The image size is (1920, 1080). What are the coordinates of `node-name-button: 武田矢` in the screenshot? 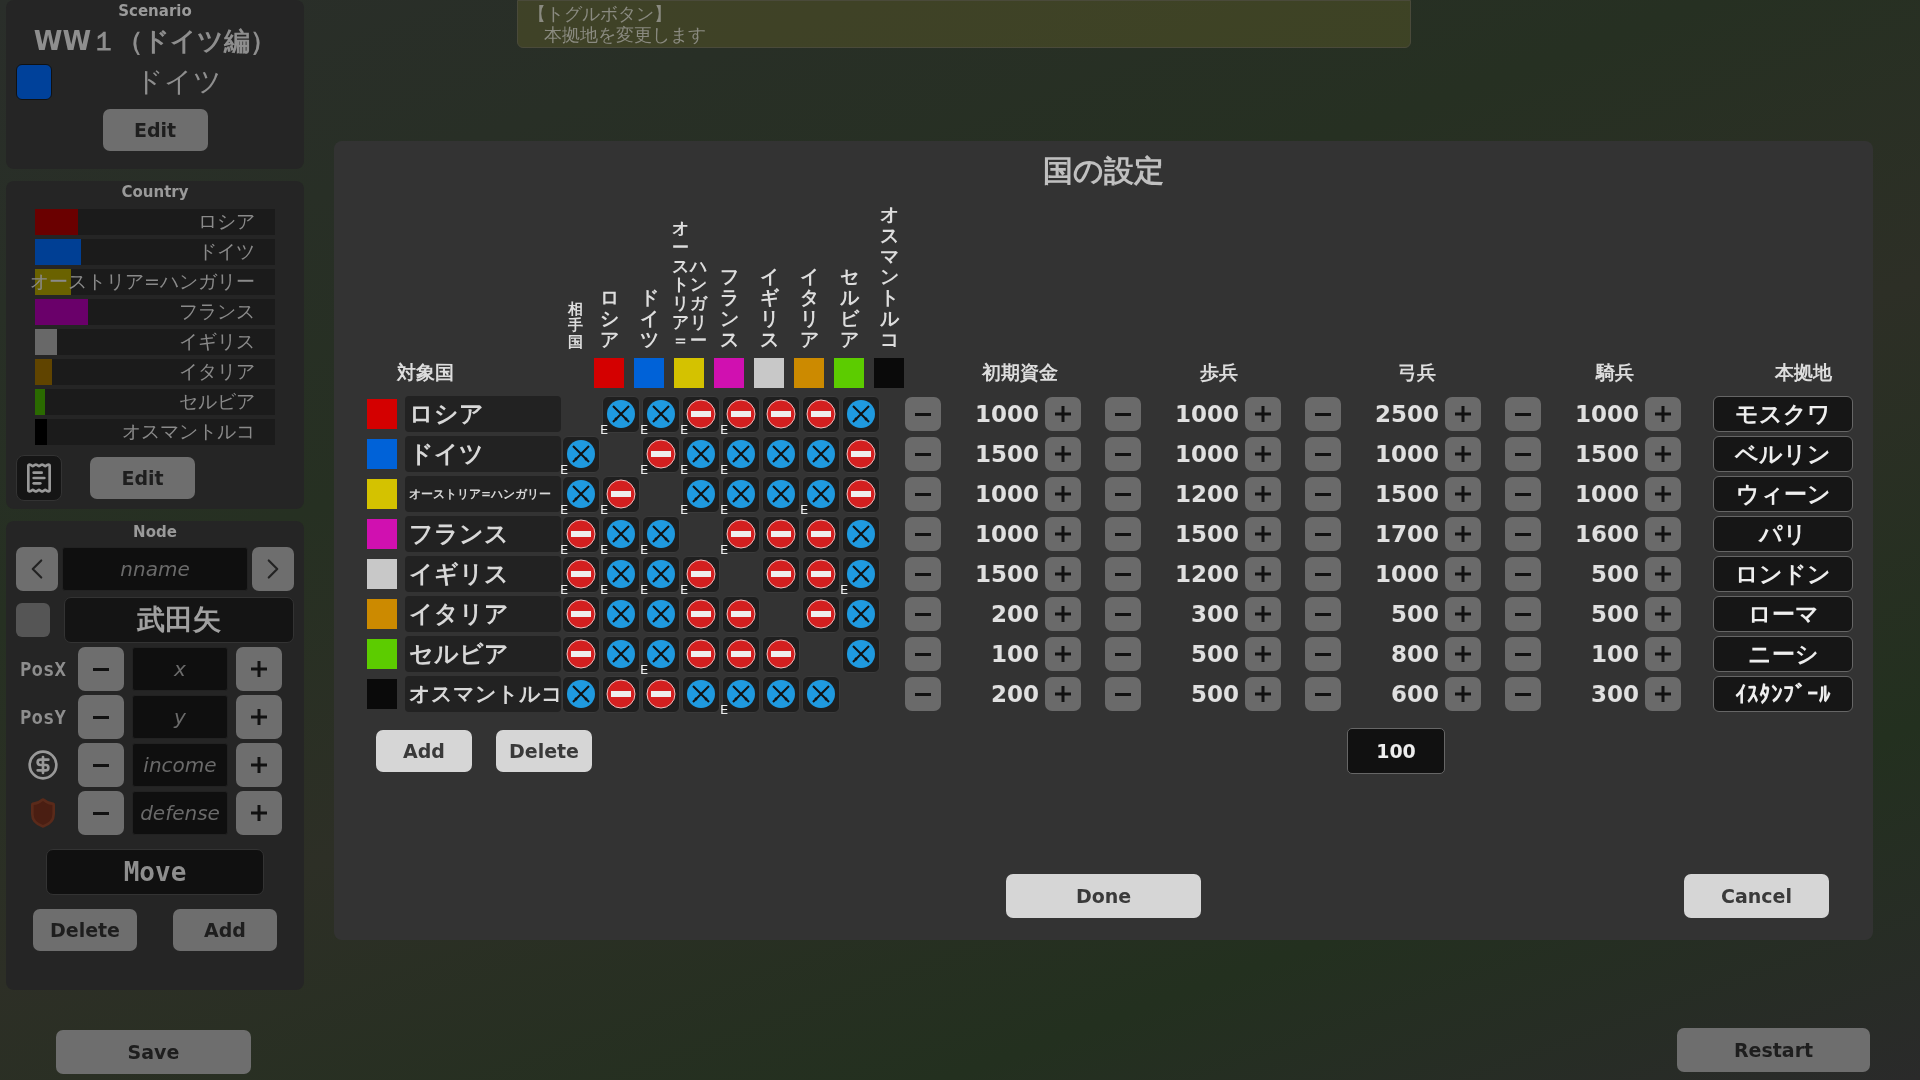 It's located at (179, 620).